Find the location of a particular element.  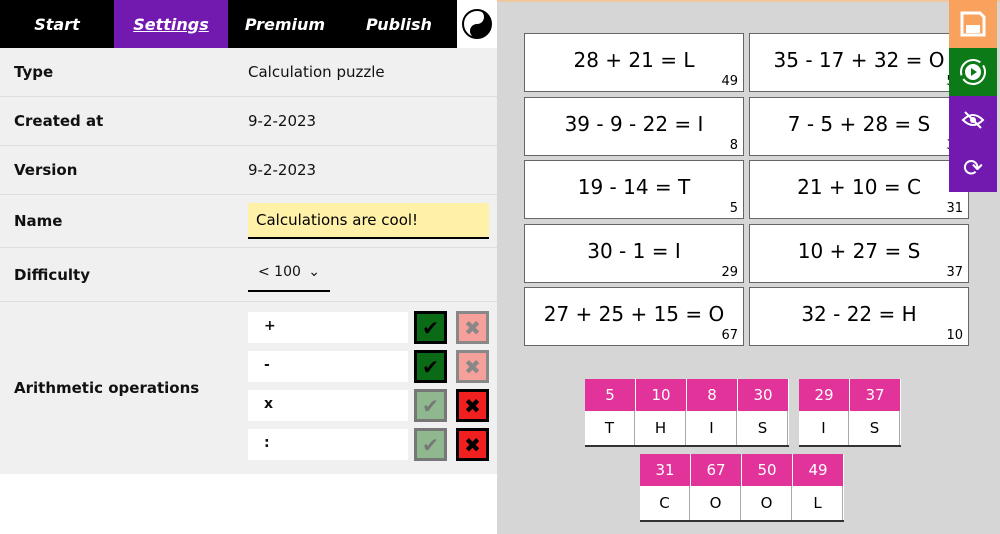

answer-tile: 8I is located at coordinates (712, 412).